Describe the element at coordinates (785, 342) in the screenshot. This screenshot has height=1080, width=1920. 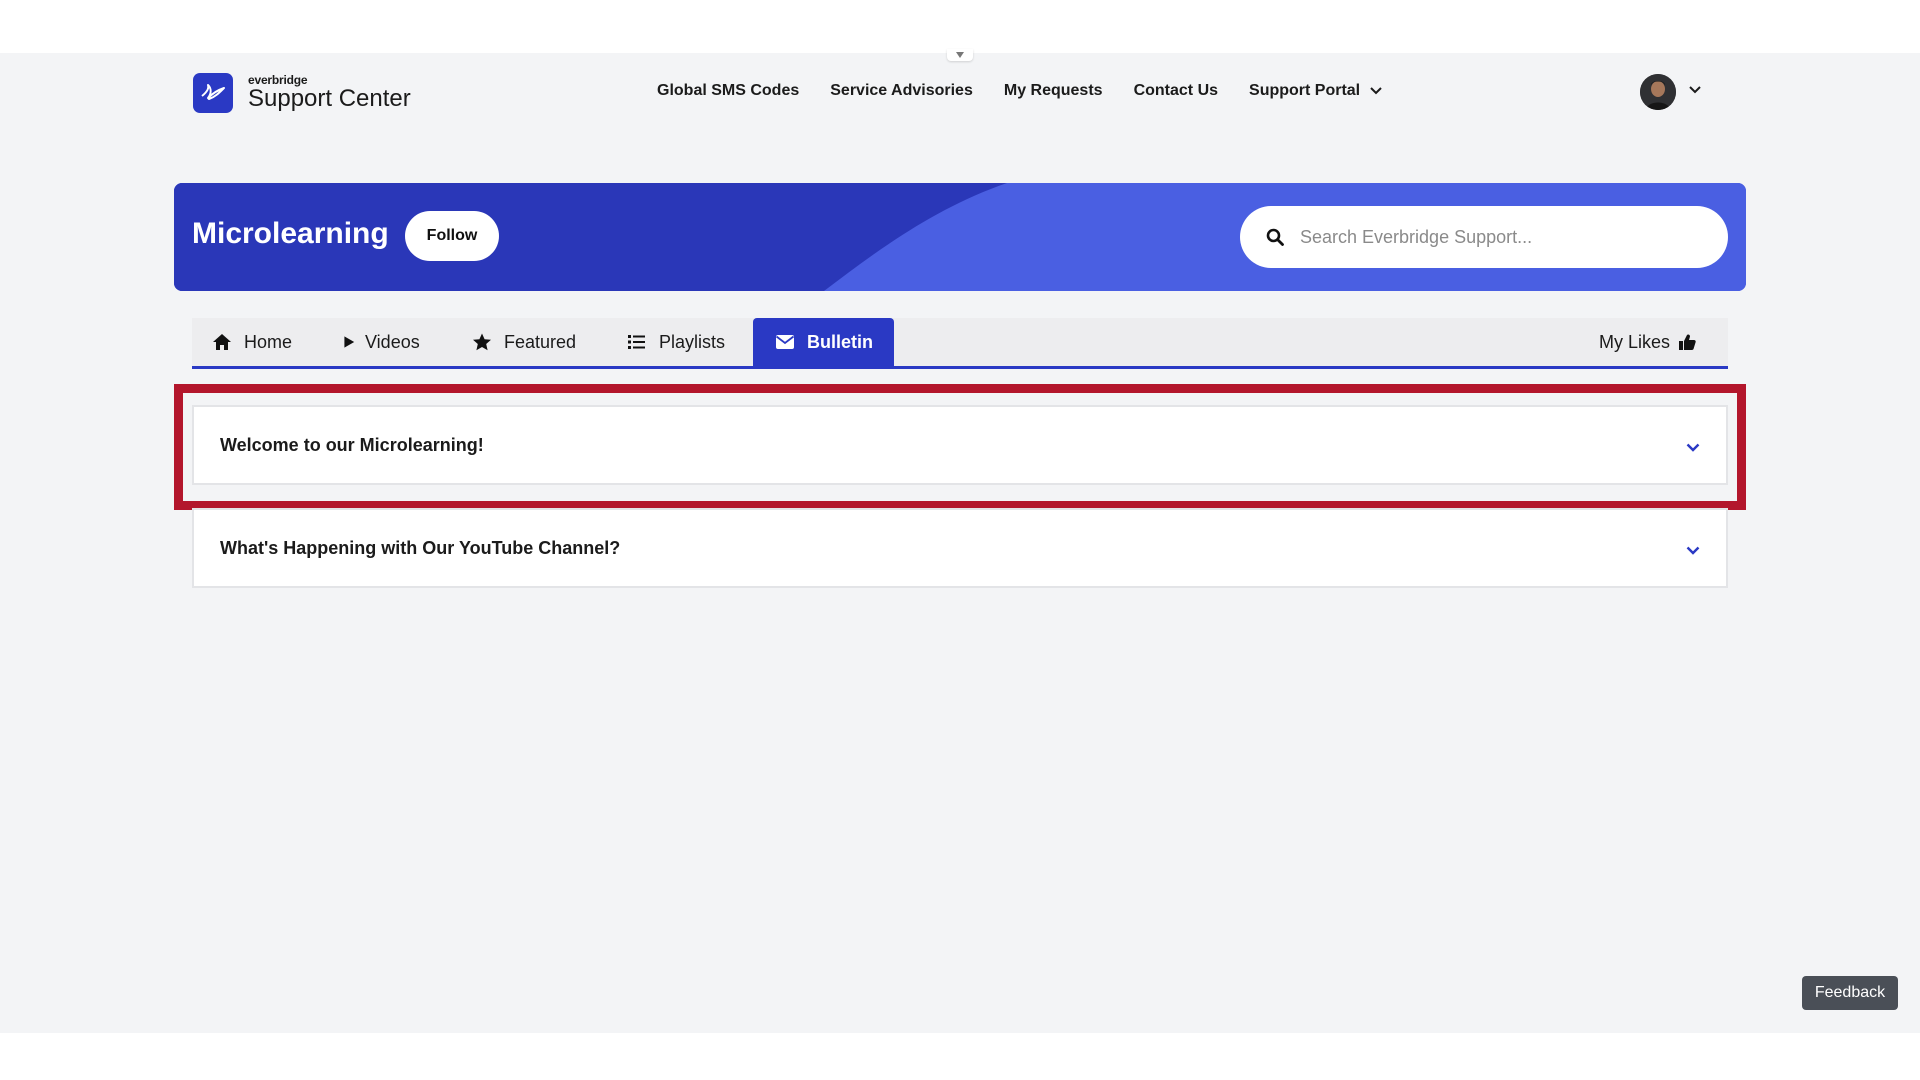
I see `envelope-icon` at that location.